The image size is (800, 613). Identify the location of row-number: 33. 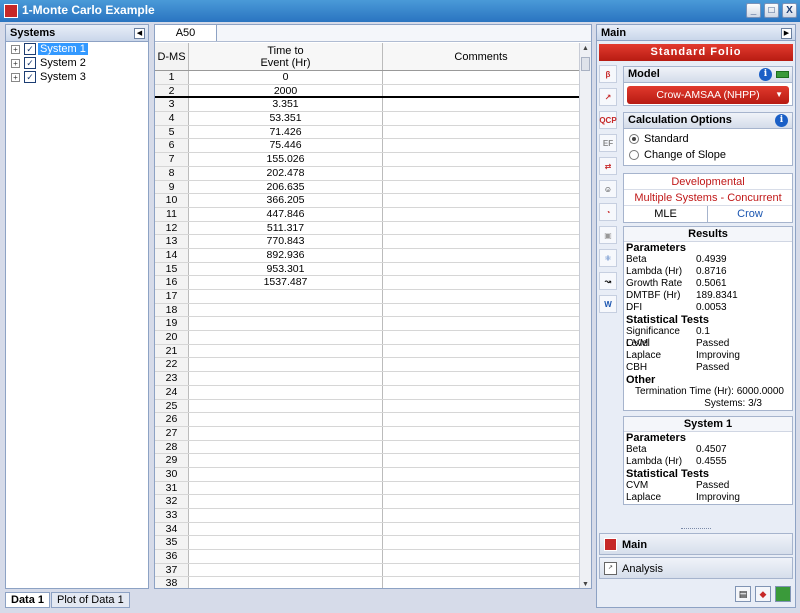
(172, 515).